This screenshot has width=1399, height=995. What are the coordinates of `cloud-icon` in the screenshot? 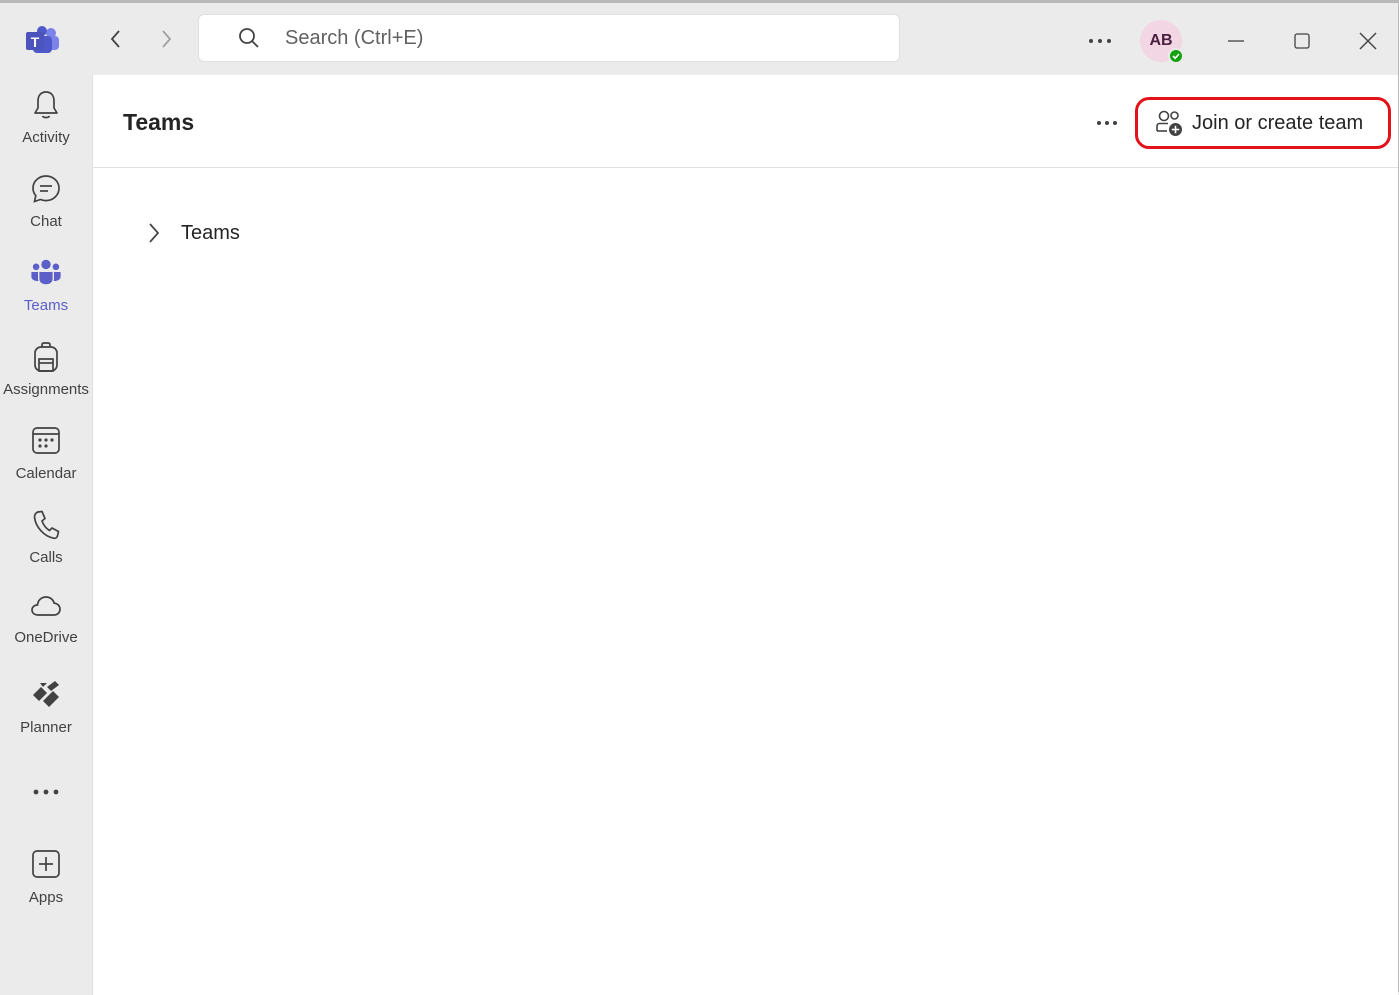 It's located at (46, 609).